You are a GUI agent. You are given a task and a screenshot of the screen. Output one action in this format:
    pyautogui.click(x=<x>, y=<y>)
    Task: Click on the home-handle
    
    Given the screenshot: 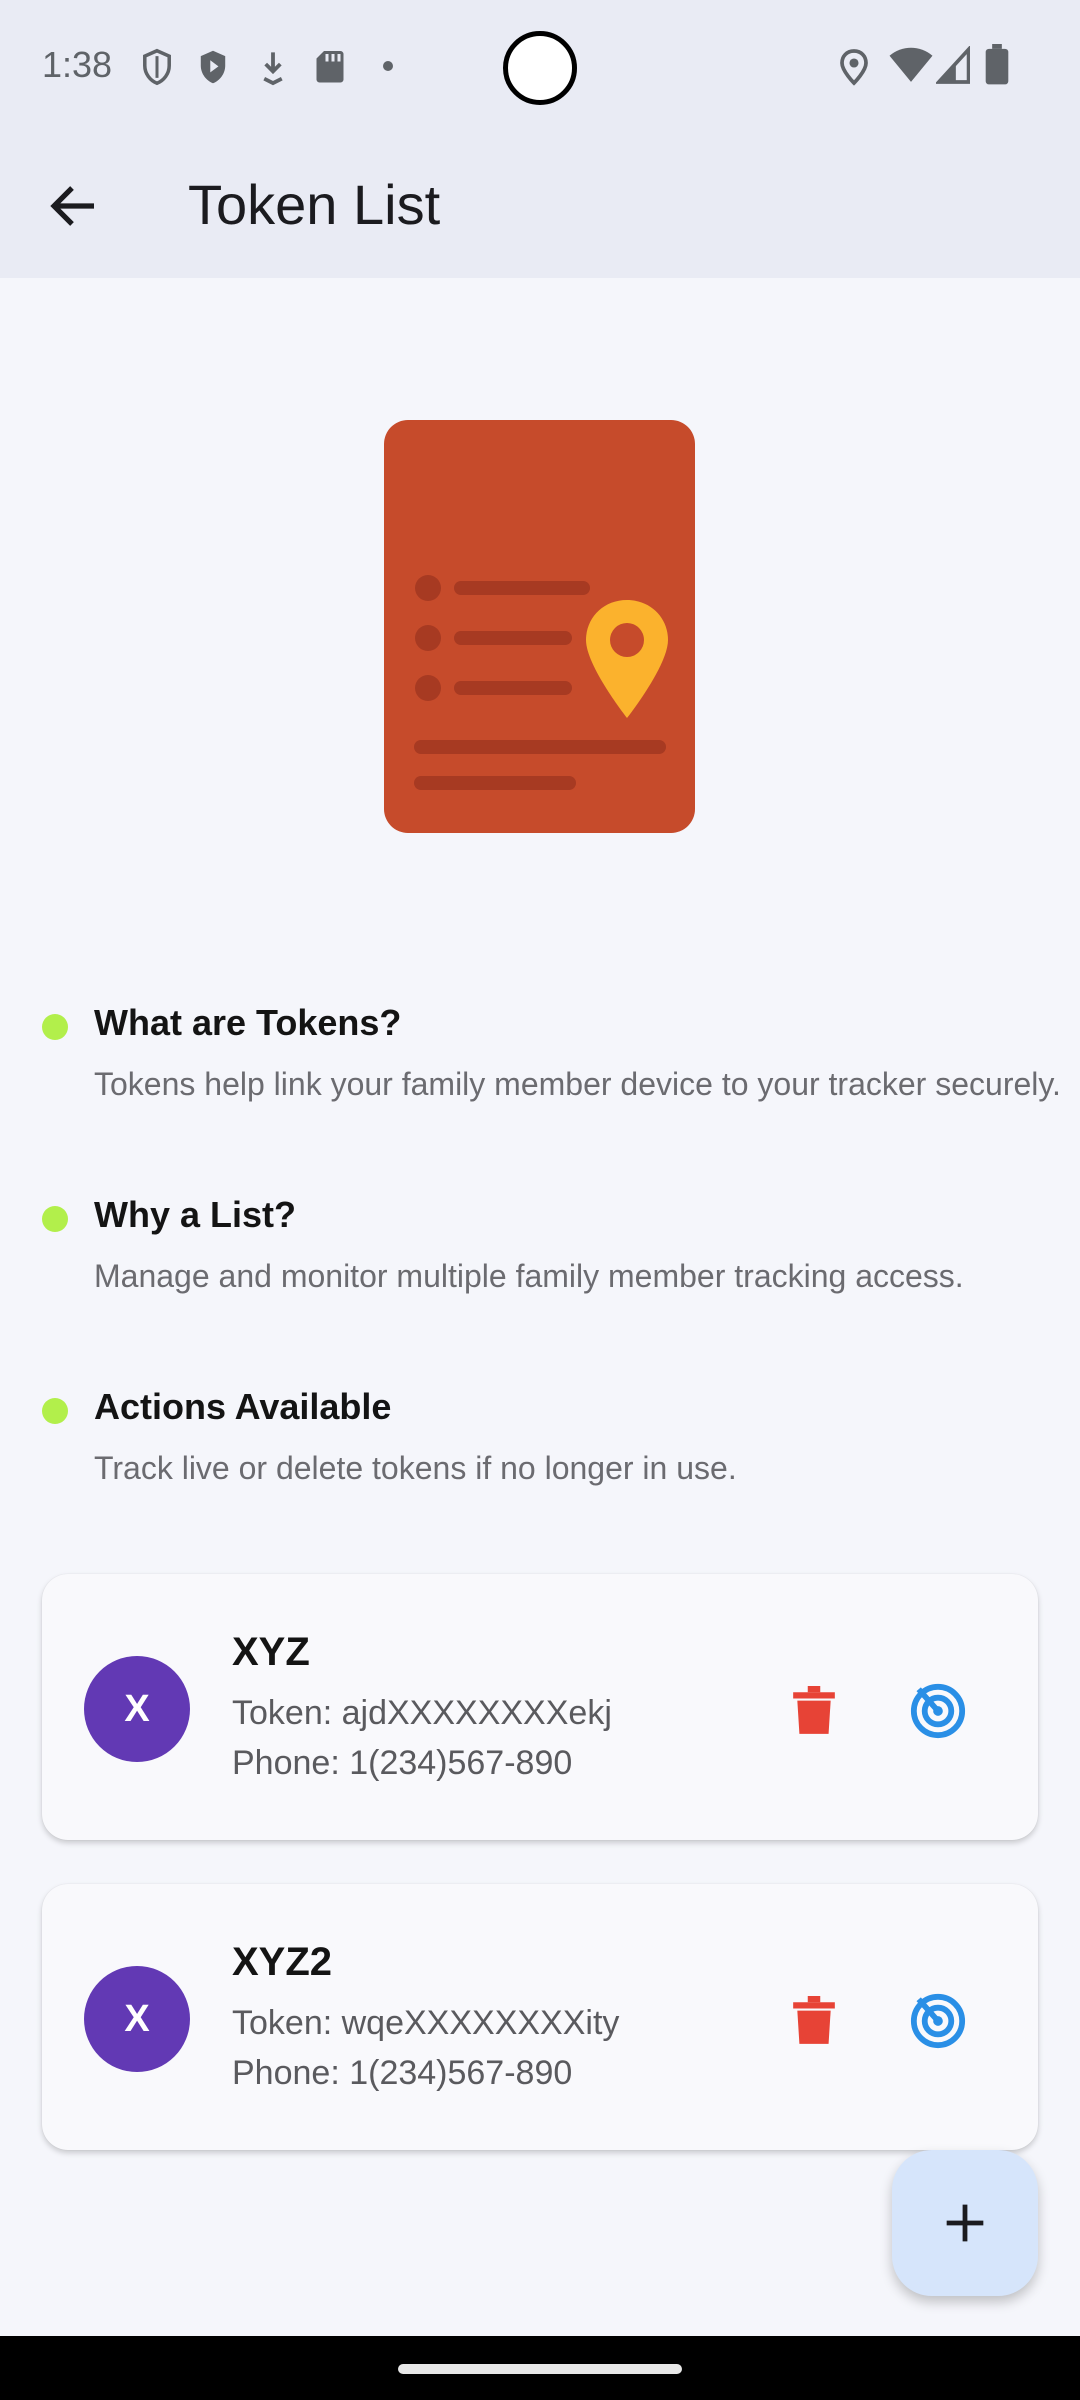 What is the action you would take?
    pyautogui.click(x=540, y=2369)
    